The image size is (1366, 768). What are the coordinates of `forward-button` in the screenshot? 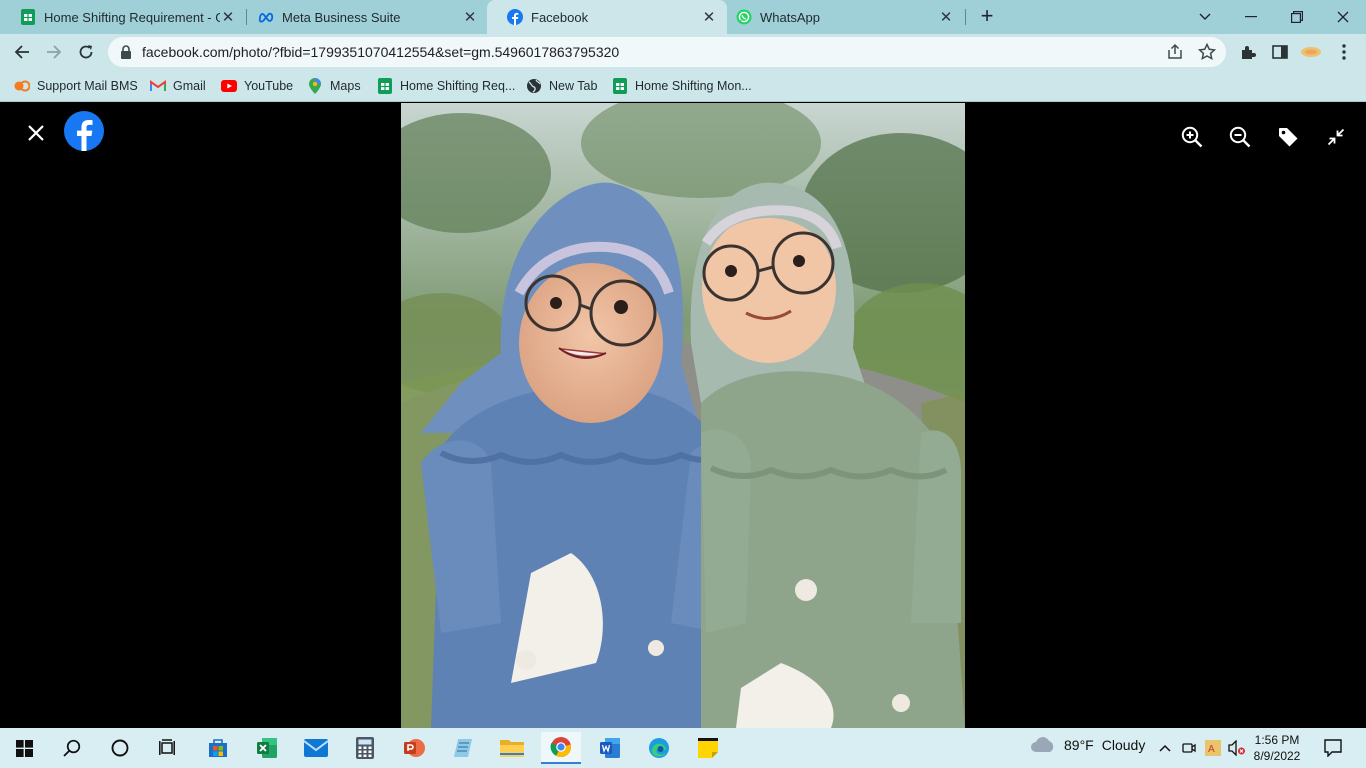 It's located at (54, 52).